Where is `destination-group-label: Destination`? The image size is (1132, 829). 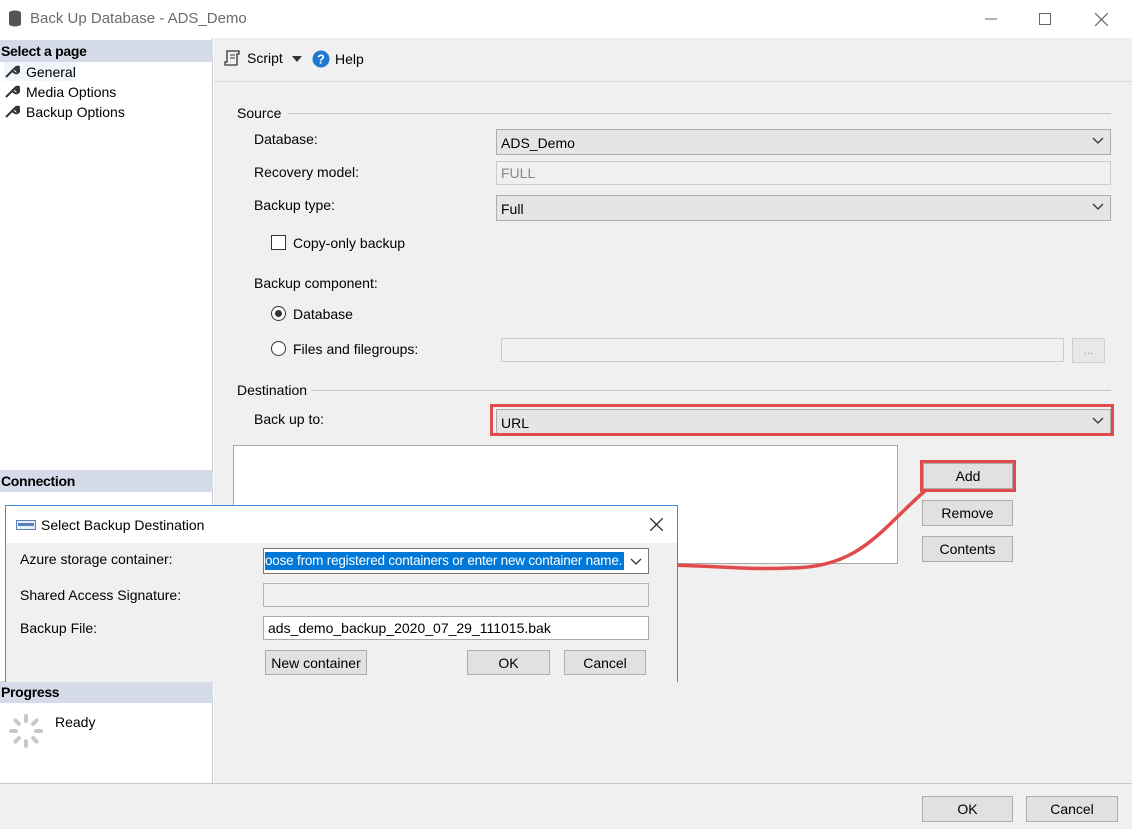
destination-group-label: Destination is located at coordinates (272, 390).